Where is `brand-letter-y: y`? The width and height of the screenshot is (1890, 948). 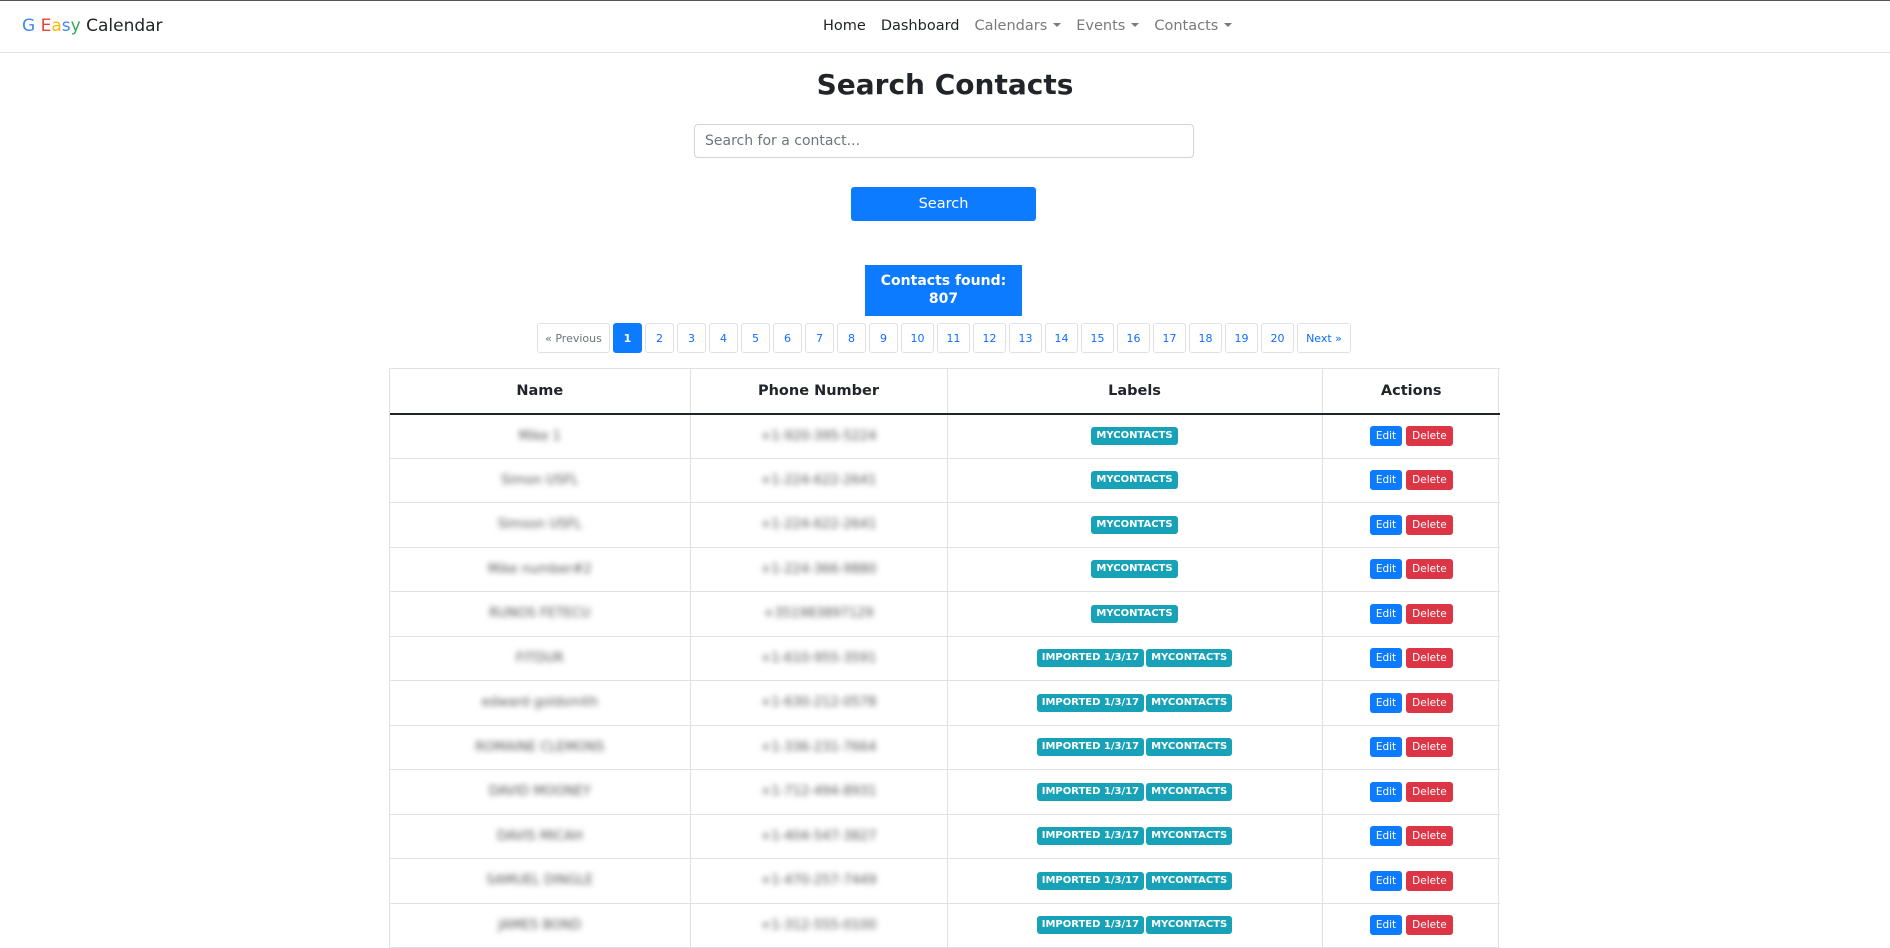
brand-letter-y: y is located at coordinates (75, 26).